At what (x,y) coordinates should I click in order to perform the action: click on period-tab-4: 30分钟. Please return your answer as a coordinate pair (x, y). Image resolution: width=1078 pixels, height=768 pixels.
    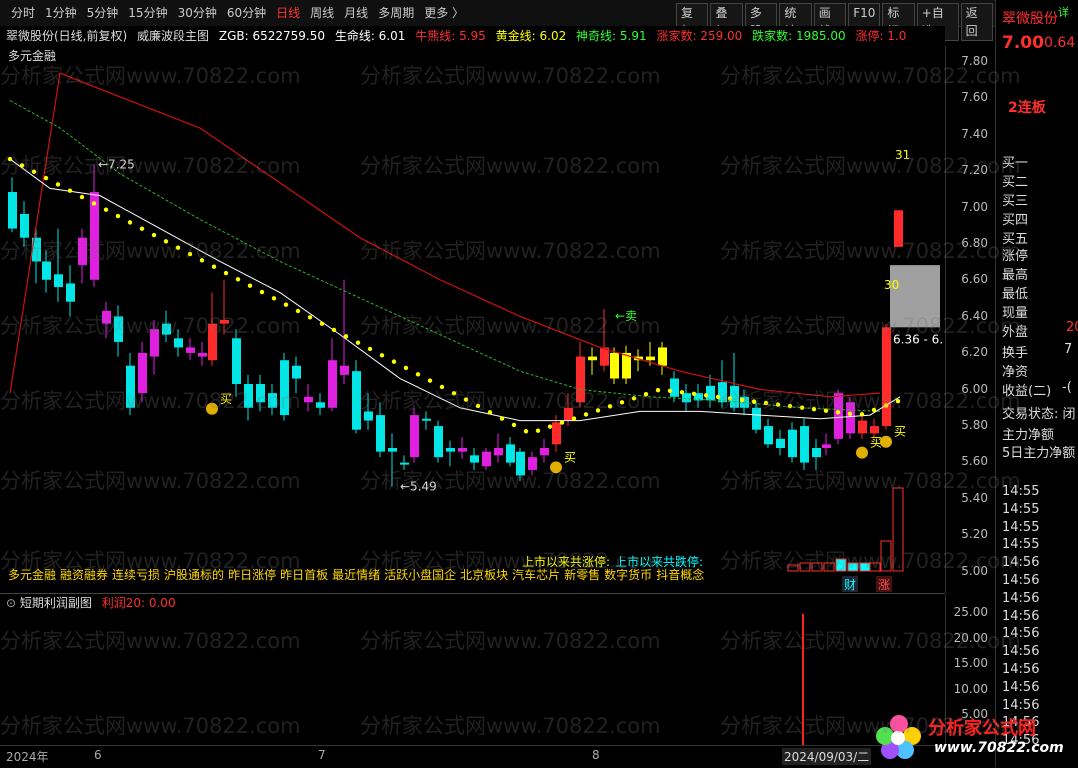
    Looking at the image, I should click on (197, 13).